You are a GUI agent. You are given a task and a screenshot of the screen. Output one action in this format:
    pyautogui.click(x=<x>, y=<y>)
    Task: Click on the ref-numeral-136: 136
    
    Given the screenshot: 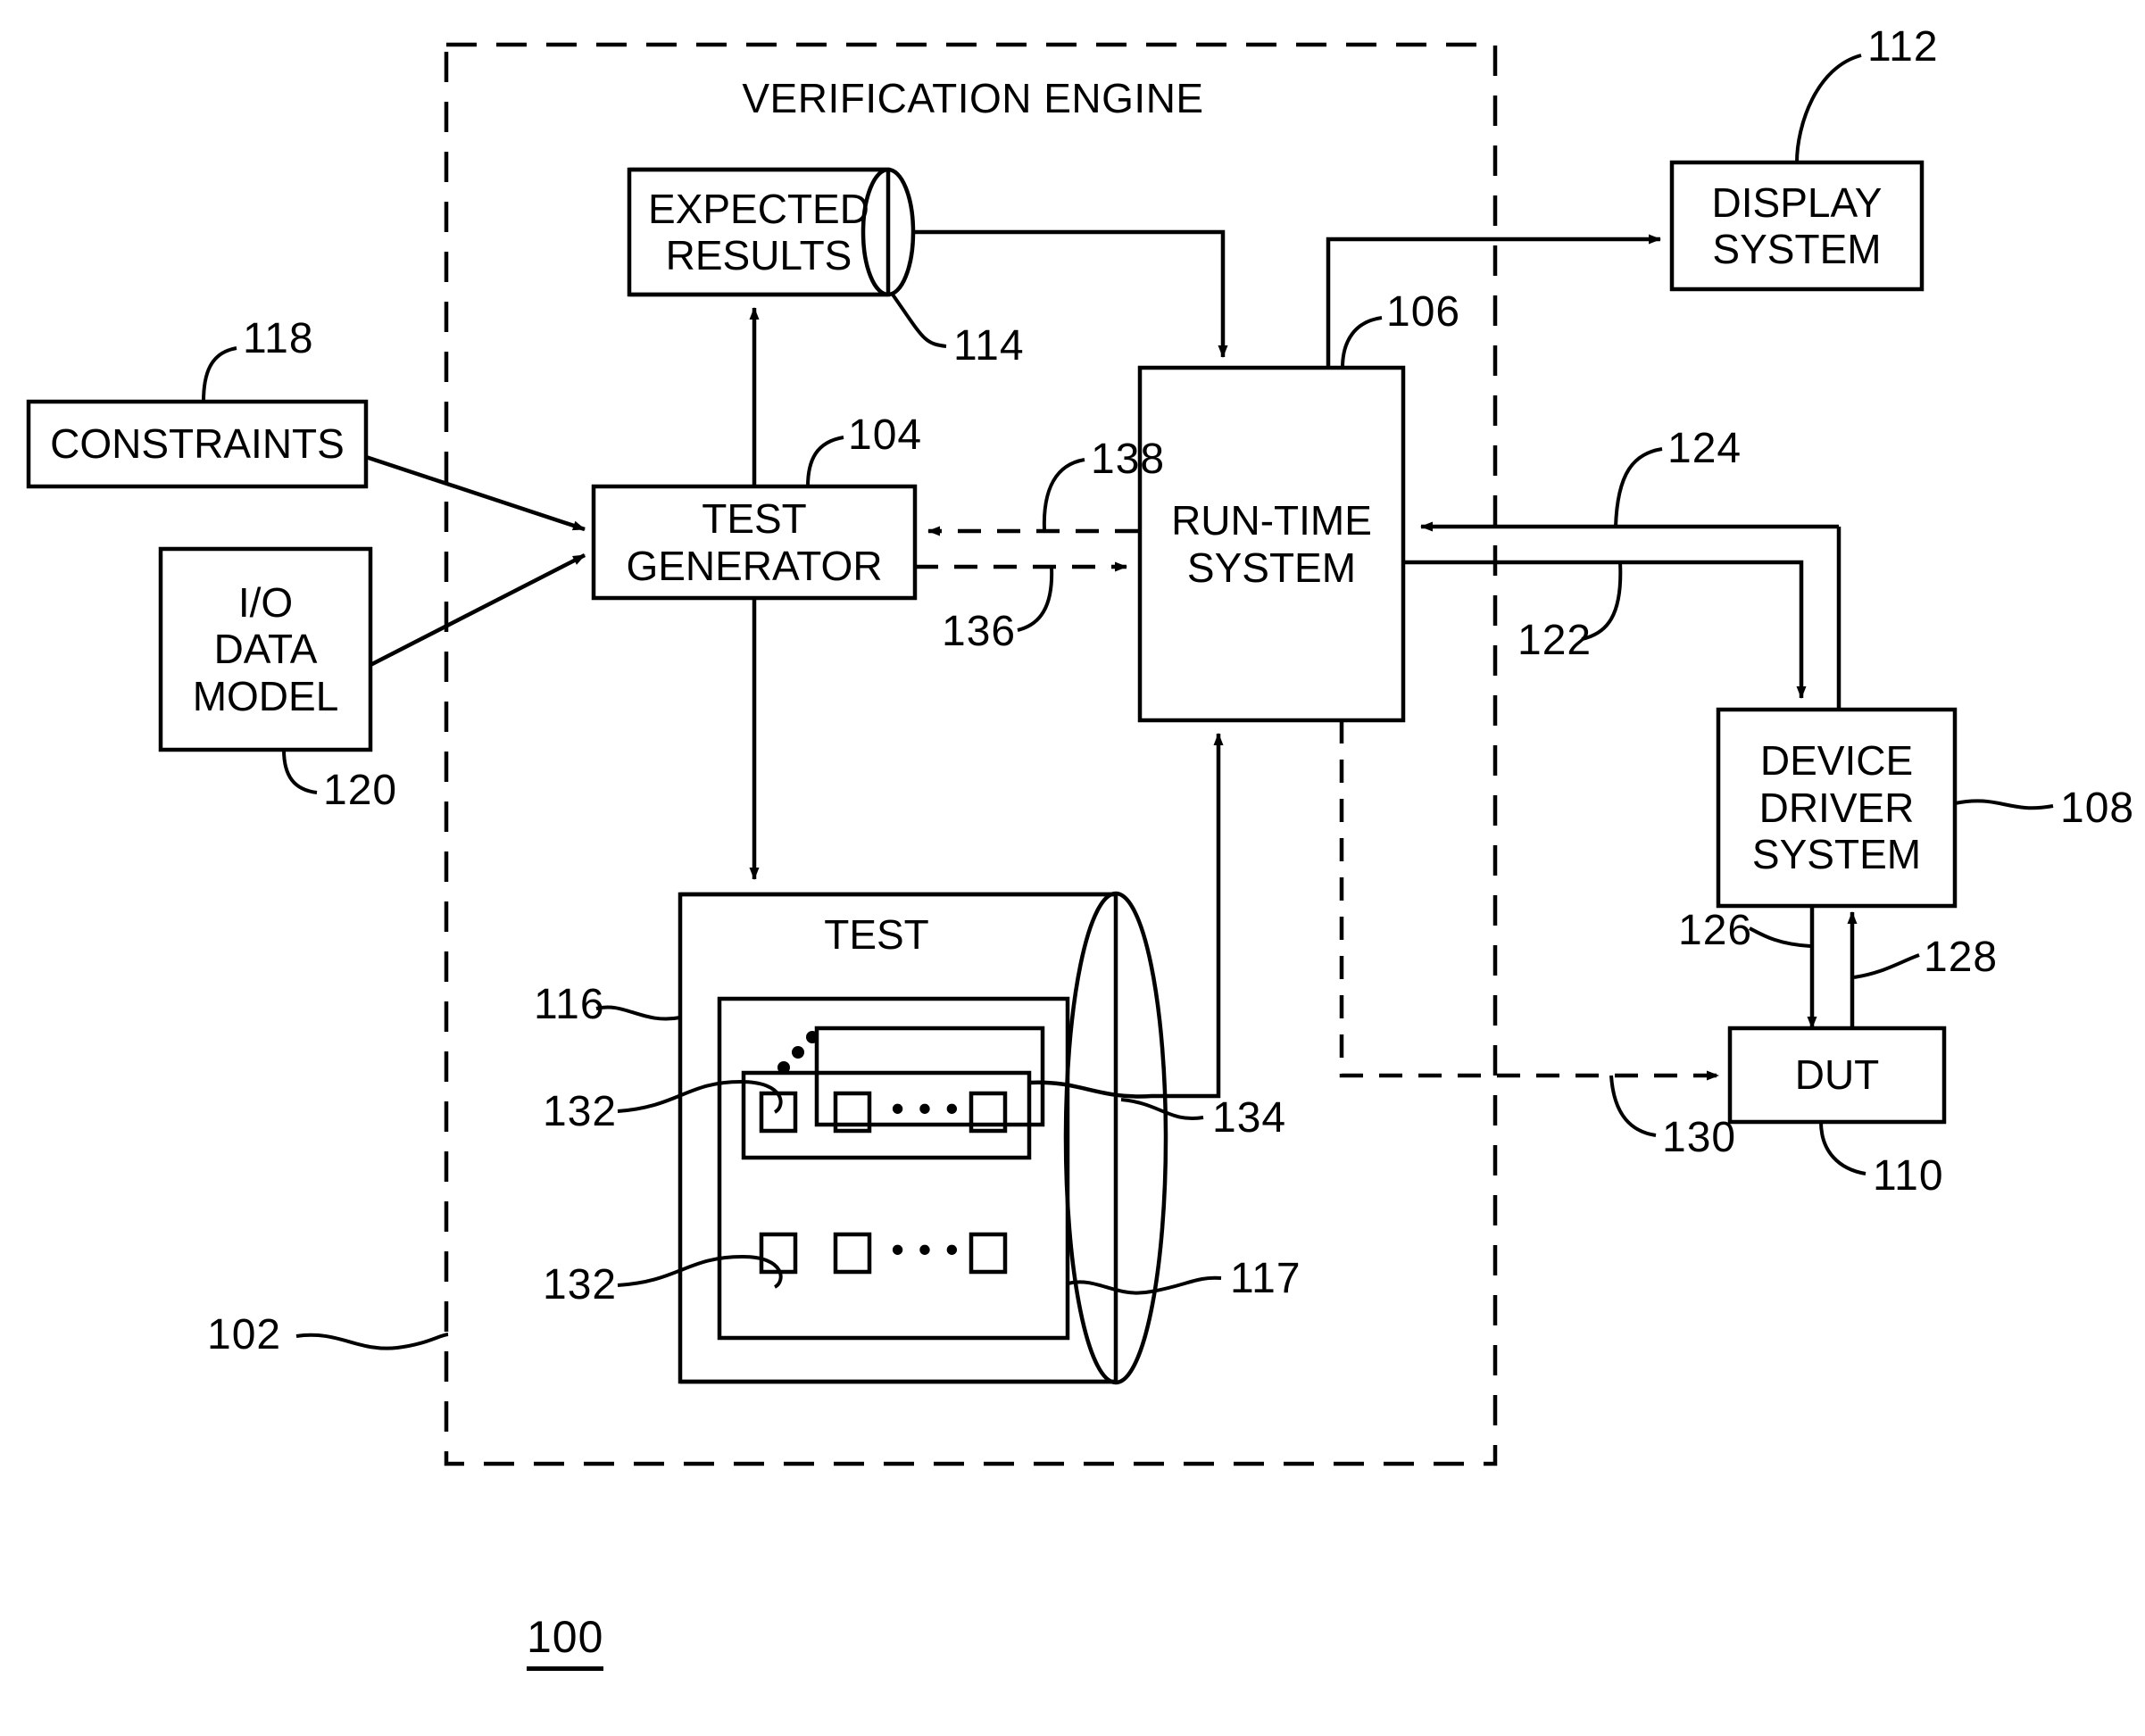 What is the action you would take?
    pyautogui.click(x=979, y=631)
    